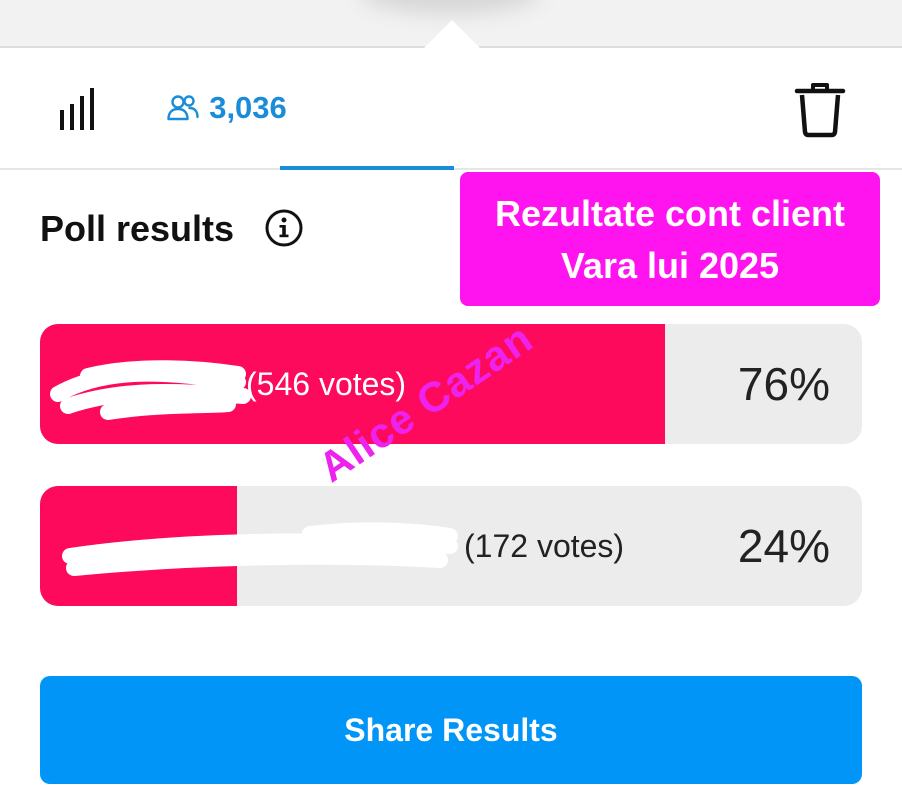 This screenshot has width=902, height=800. I want to click on info-button, so click(284, 228).